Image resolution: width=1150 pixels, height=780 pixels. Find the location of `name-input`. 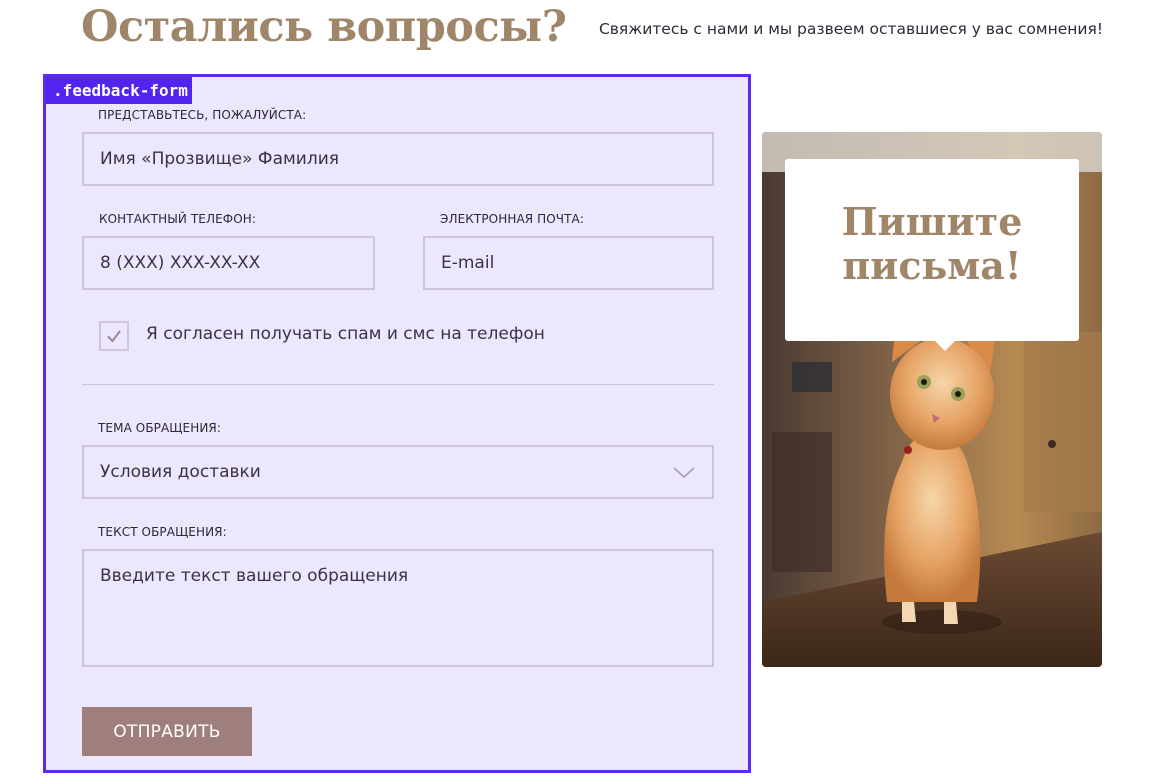

name-input is located at coordinates (398, 159).